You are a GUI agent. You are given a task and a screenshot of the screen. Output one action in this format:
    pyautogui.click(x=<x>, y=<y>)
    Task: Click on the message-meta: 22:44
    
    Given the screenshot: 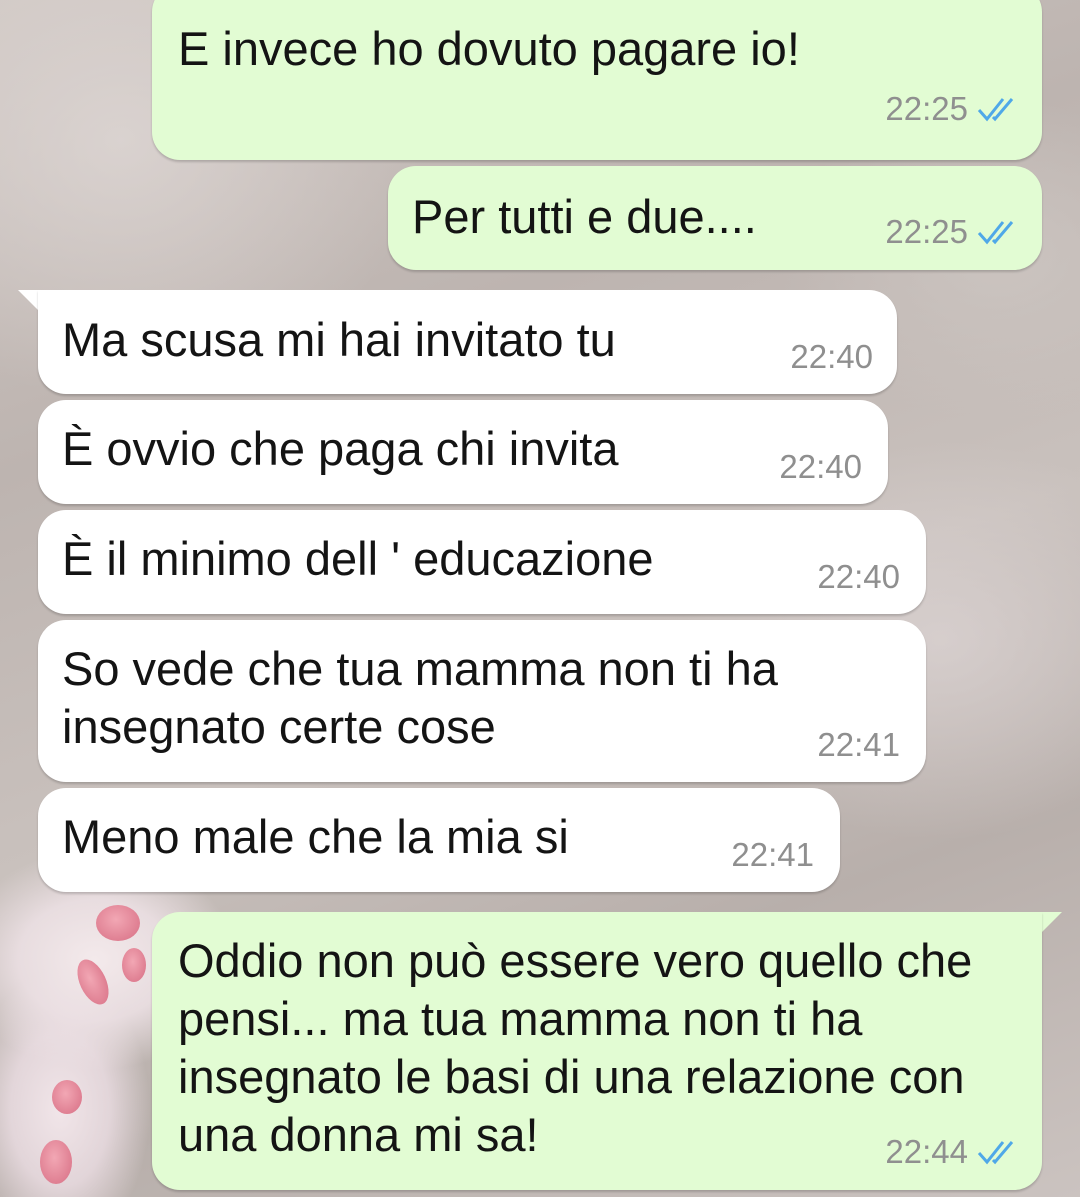 What is the action you would take?
    pyautogui.click(x=952, y=1152)
    